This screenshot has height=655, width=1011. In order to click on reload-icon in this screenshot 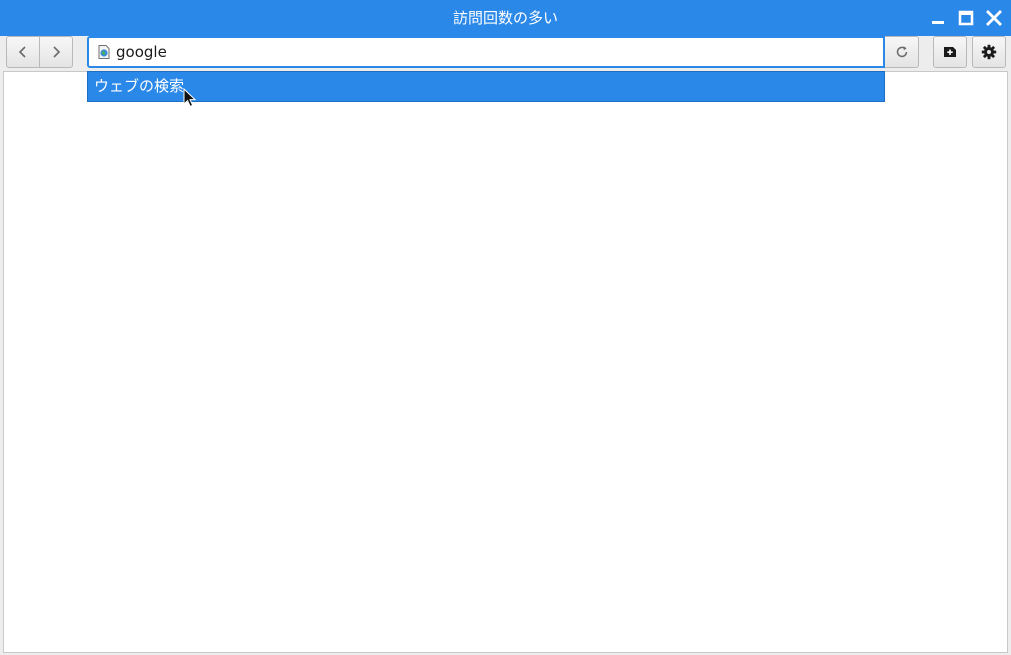, I will do `click(901, 52)`.